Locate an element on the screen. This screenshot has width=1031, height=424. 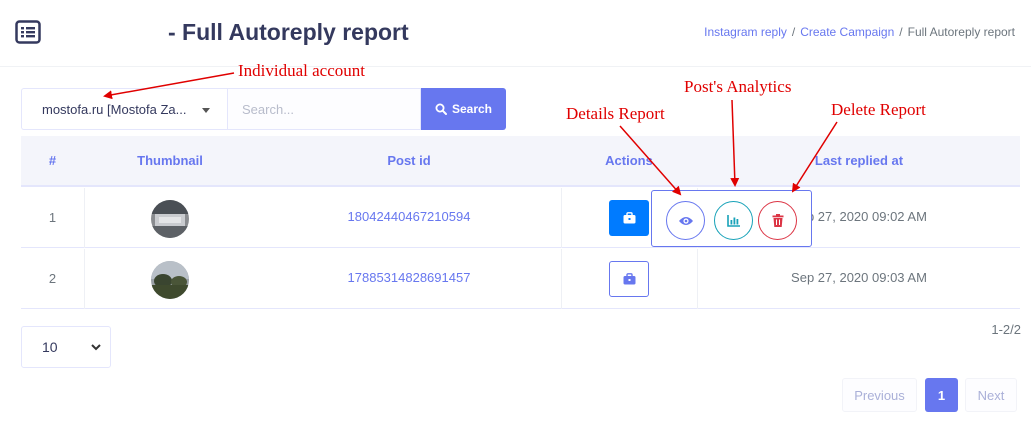
actions-popover is located at coordinates (731, 218).